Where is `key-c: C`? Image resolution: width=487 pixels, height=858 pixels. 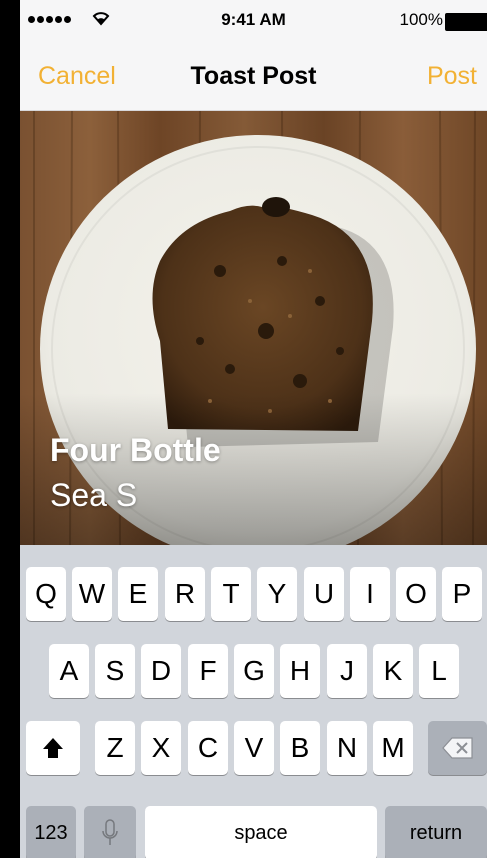
key-c: C is located at coordinates (208, 748).